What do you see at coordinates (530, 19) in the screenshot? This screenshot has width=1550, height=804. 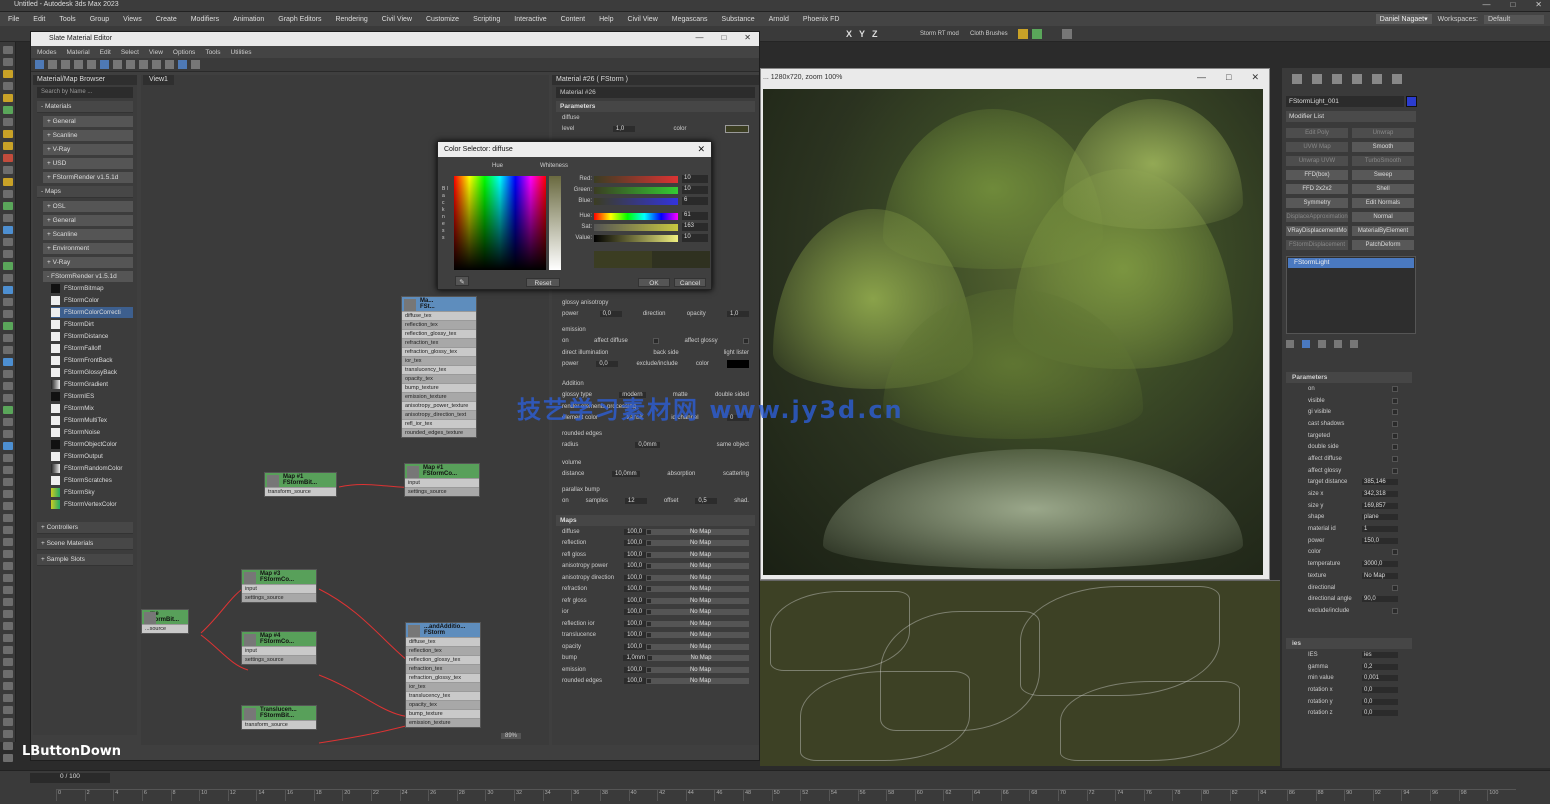 I see `menu-item: Interactive` at bounding box center [530, 19].